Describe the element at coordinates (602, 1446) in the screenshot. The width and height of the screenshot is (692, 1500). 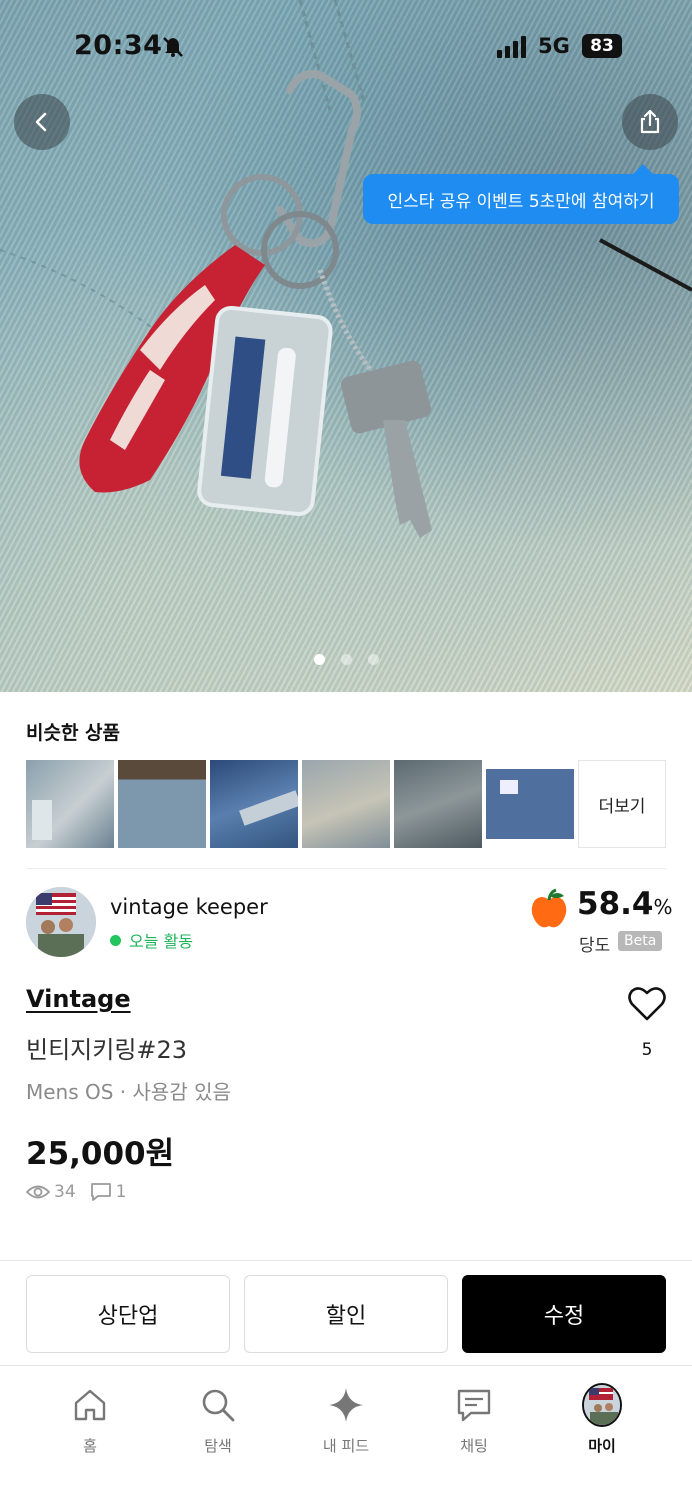
I see `nav-my-label: 마이` at that location.